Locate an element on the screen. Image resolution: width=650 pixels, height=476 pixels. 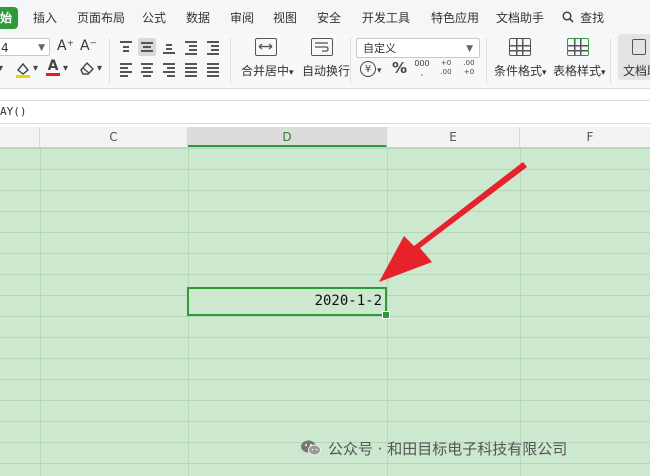
wechat-icon is located at coordinates (311, 448).